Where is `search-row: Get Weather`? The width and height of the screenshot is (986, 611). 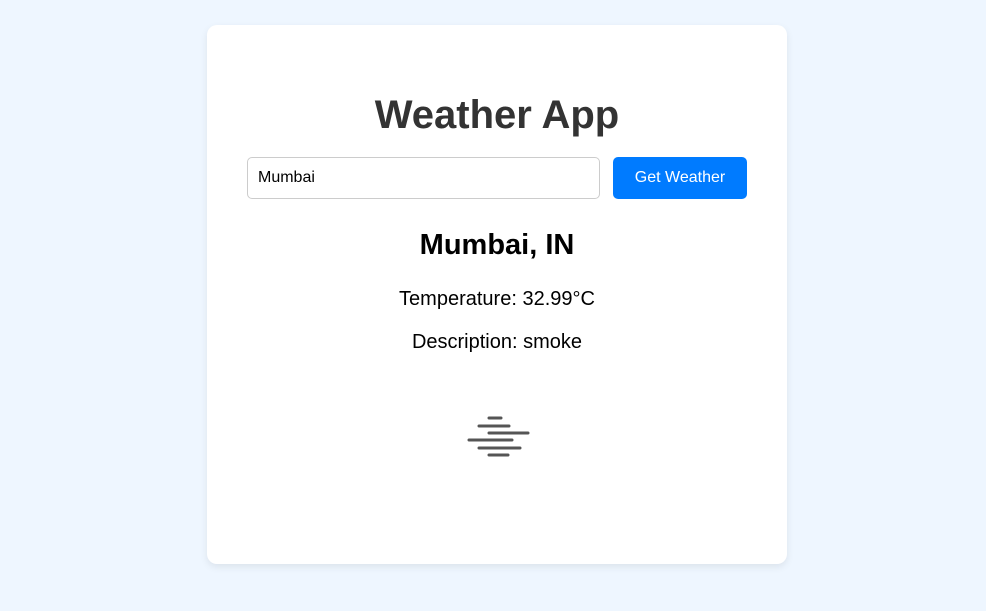 search-row: Get Weather is located at coordinates (497, 178).